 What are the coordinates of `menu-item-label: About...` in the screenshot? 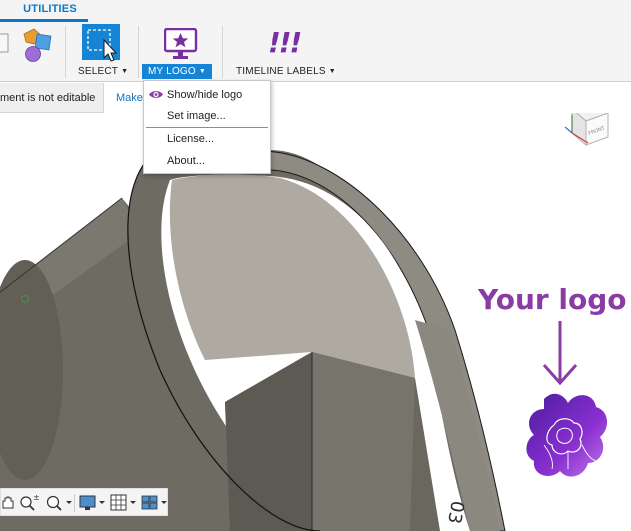 It's located at (186, 161).